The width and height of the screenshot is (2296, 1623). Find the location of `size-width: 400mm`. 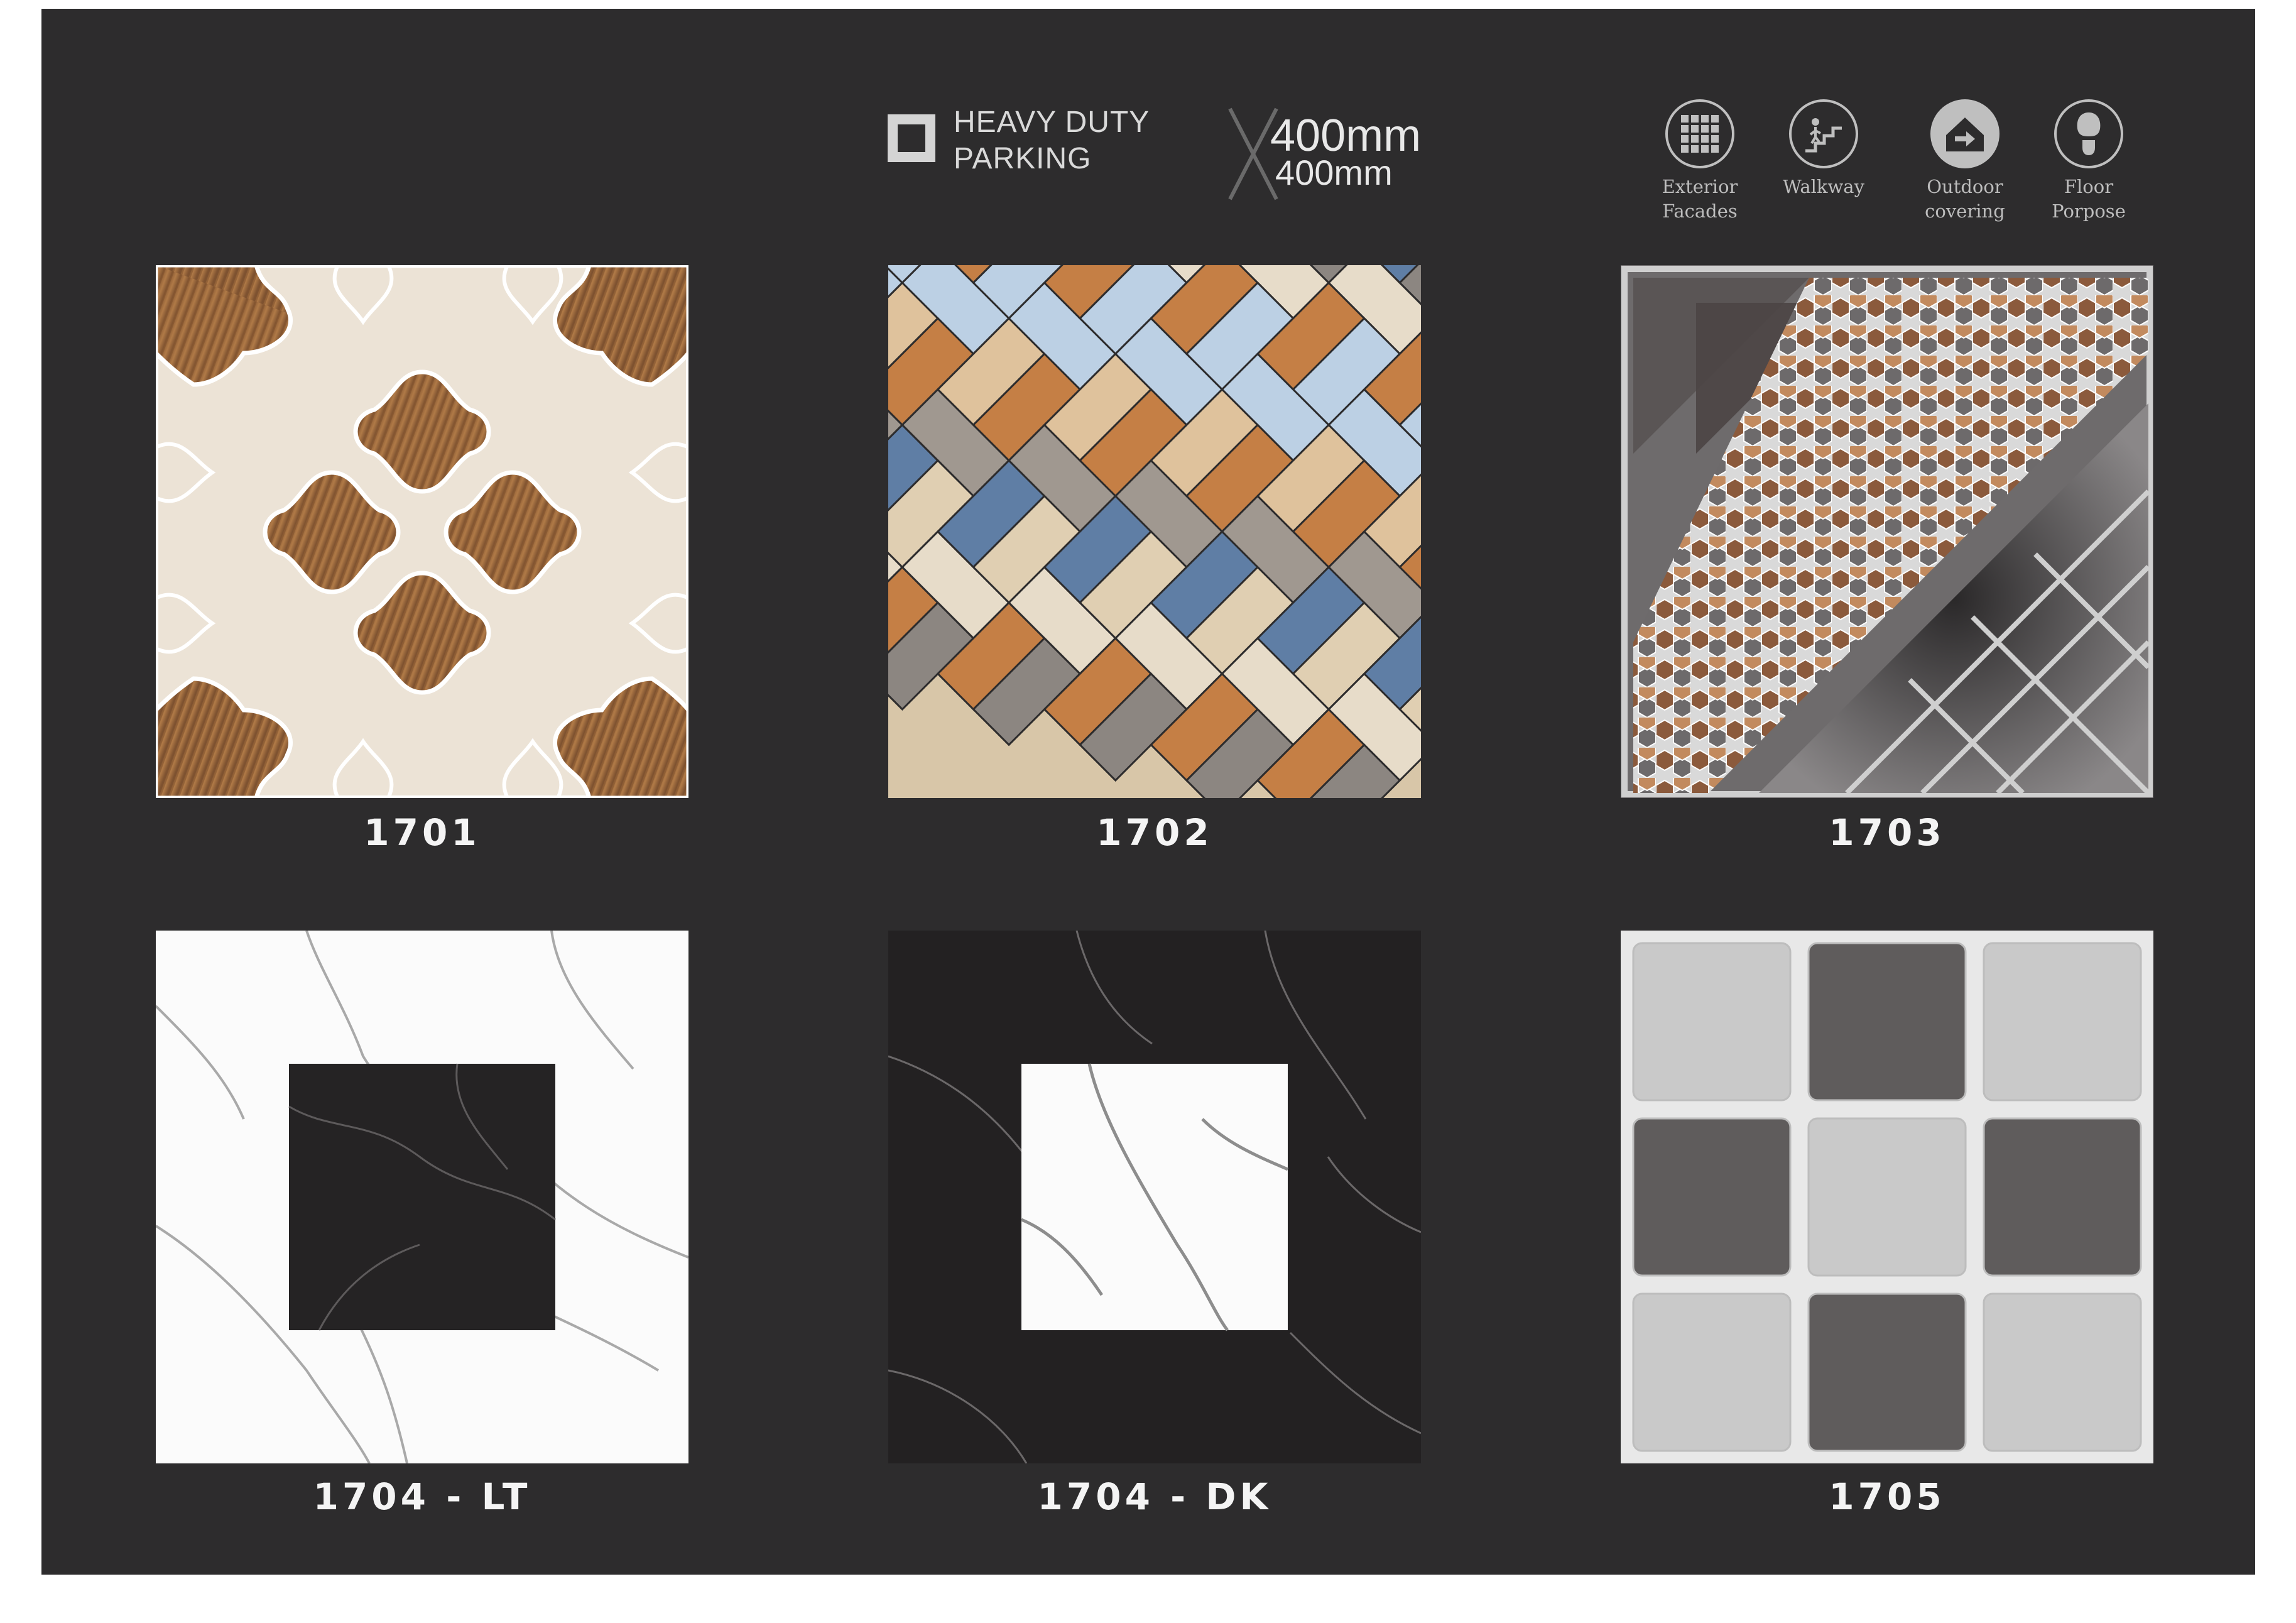

size-width: 400mm is located at coordinates (1346, 136).